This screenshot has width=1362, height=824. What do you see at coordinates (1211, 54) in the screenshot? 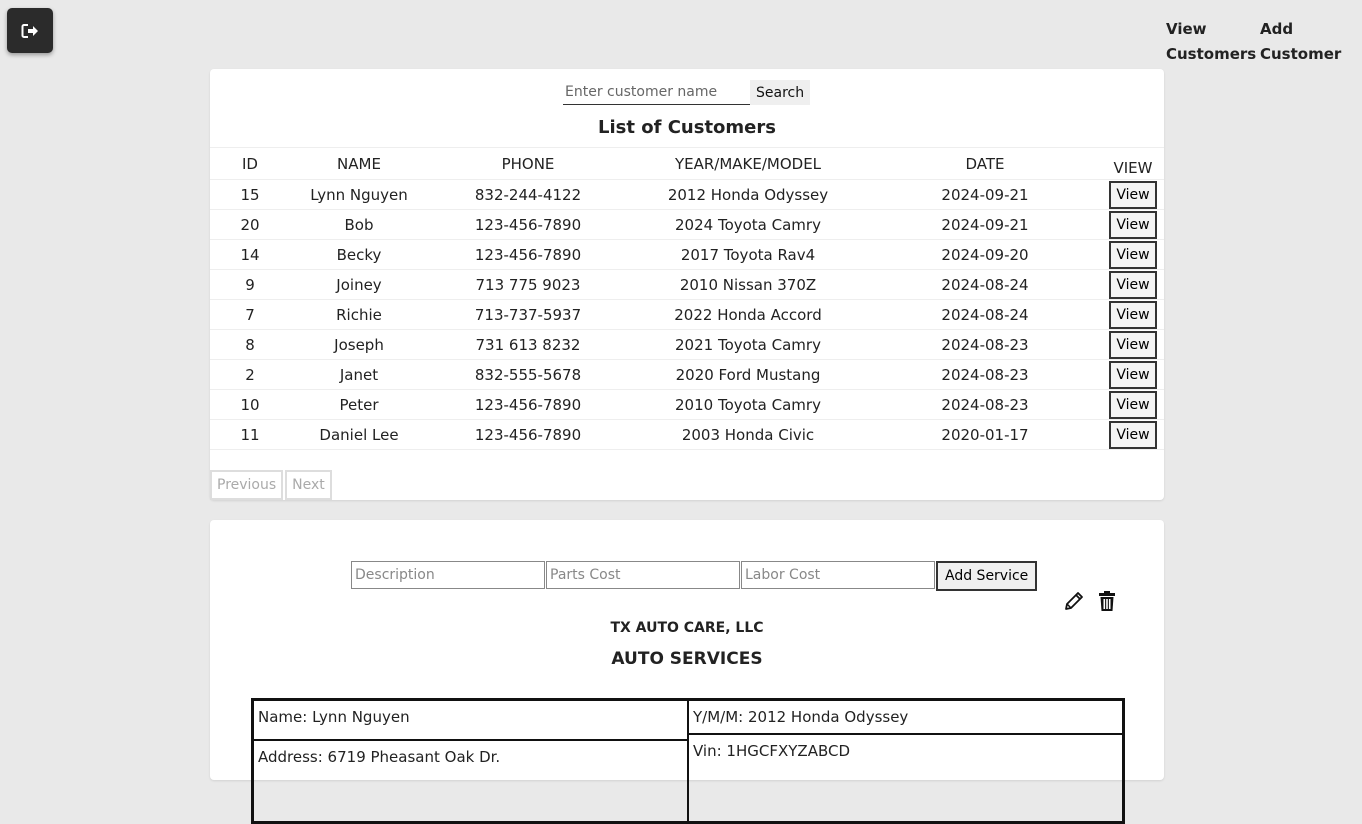
I see `nav-view-customers-line2: Customers` at bounding box center [1211, 54].